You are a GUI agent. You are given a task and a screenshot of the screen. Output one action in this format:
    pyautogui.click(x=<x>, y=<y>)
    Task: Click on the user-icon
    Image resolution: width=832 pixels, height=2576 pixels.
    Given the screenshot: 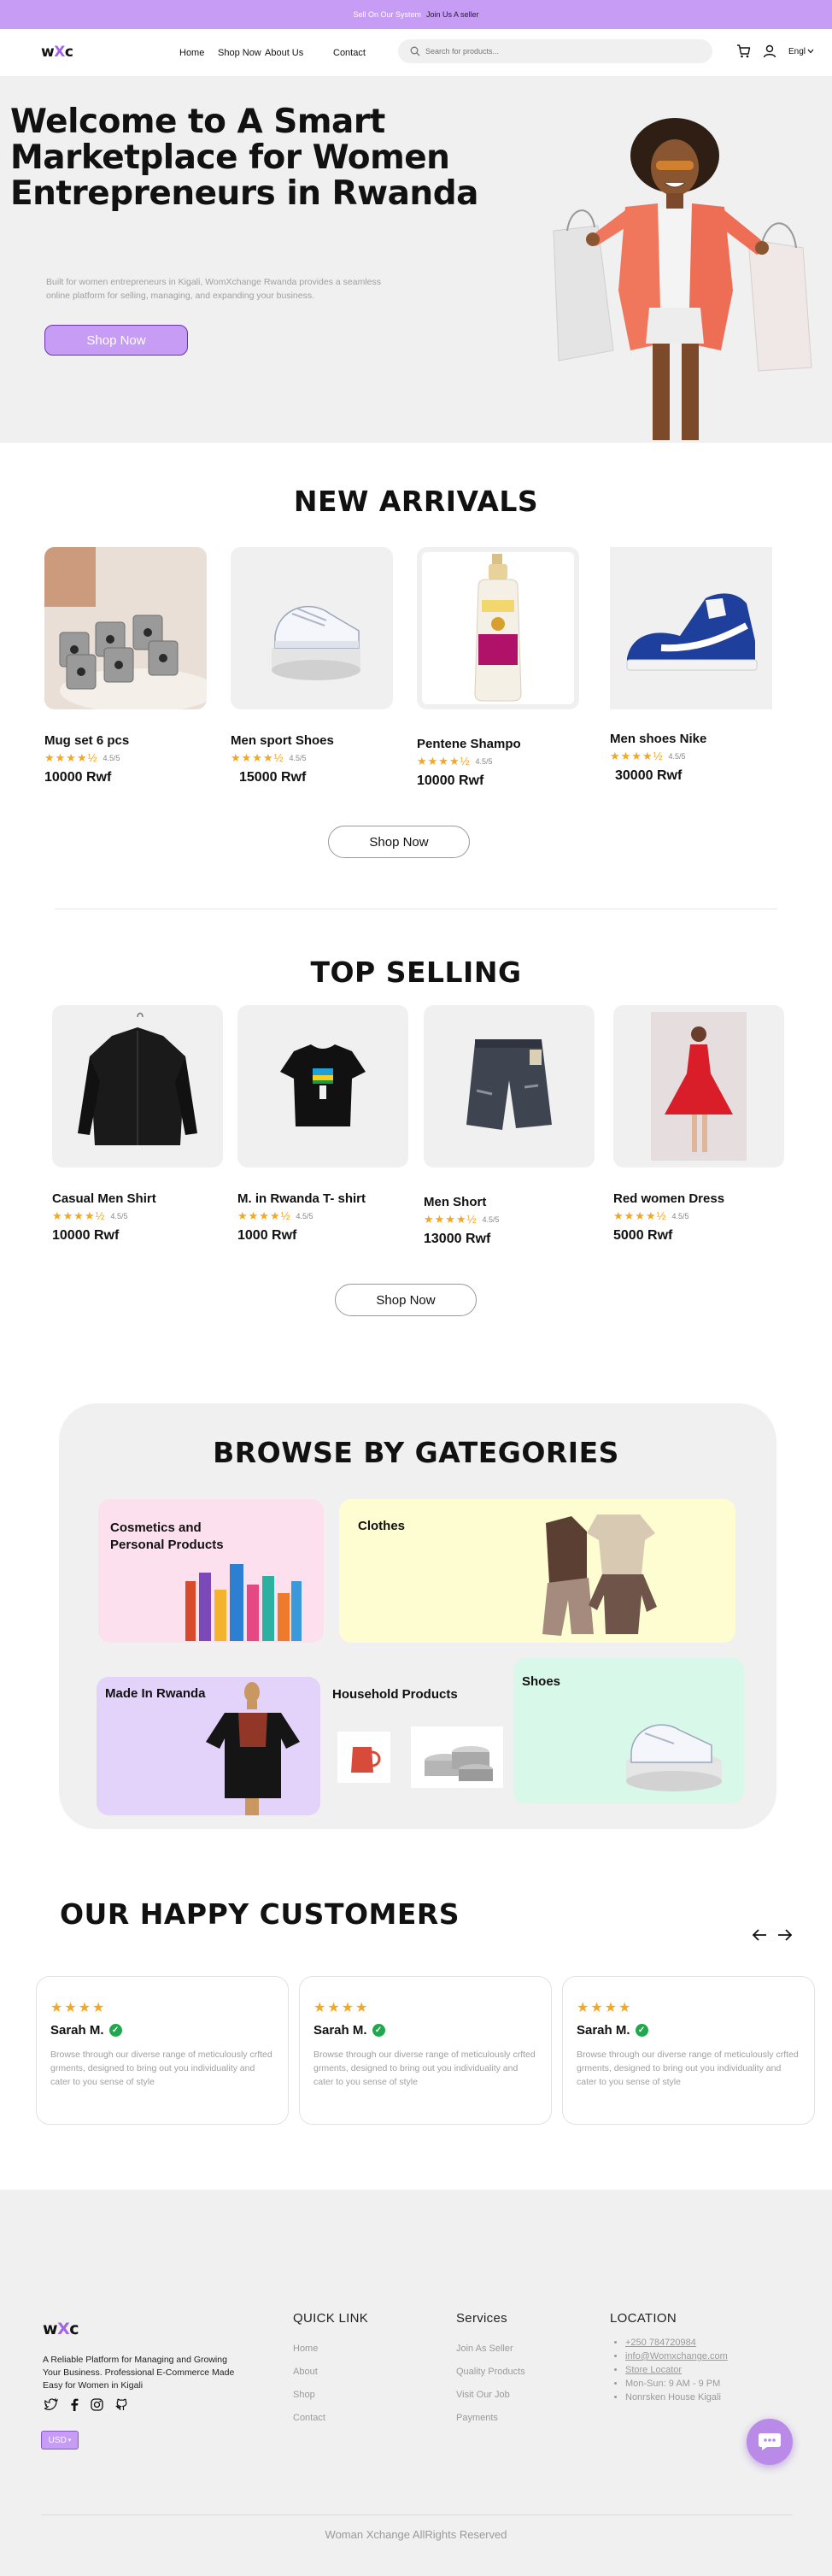 What is the action you would take?
    pyautogui.click(x=769, y=51)
    